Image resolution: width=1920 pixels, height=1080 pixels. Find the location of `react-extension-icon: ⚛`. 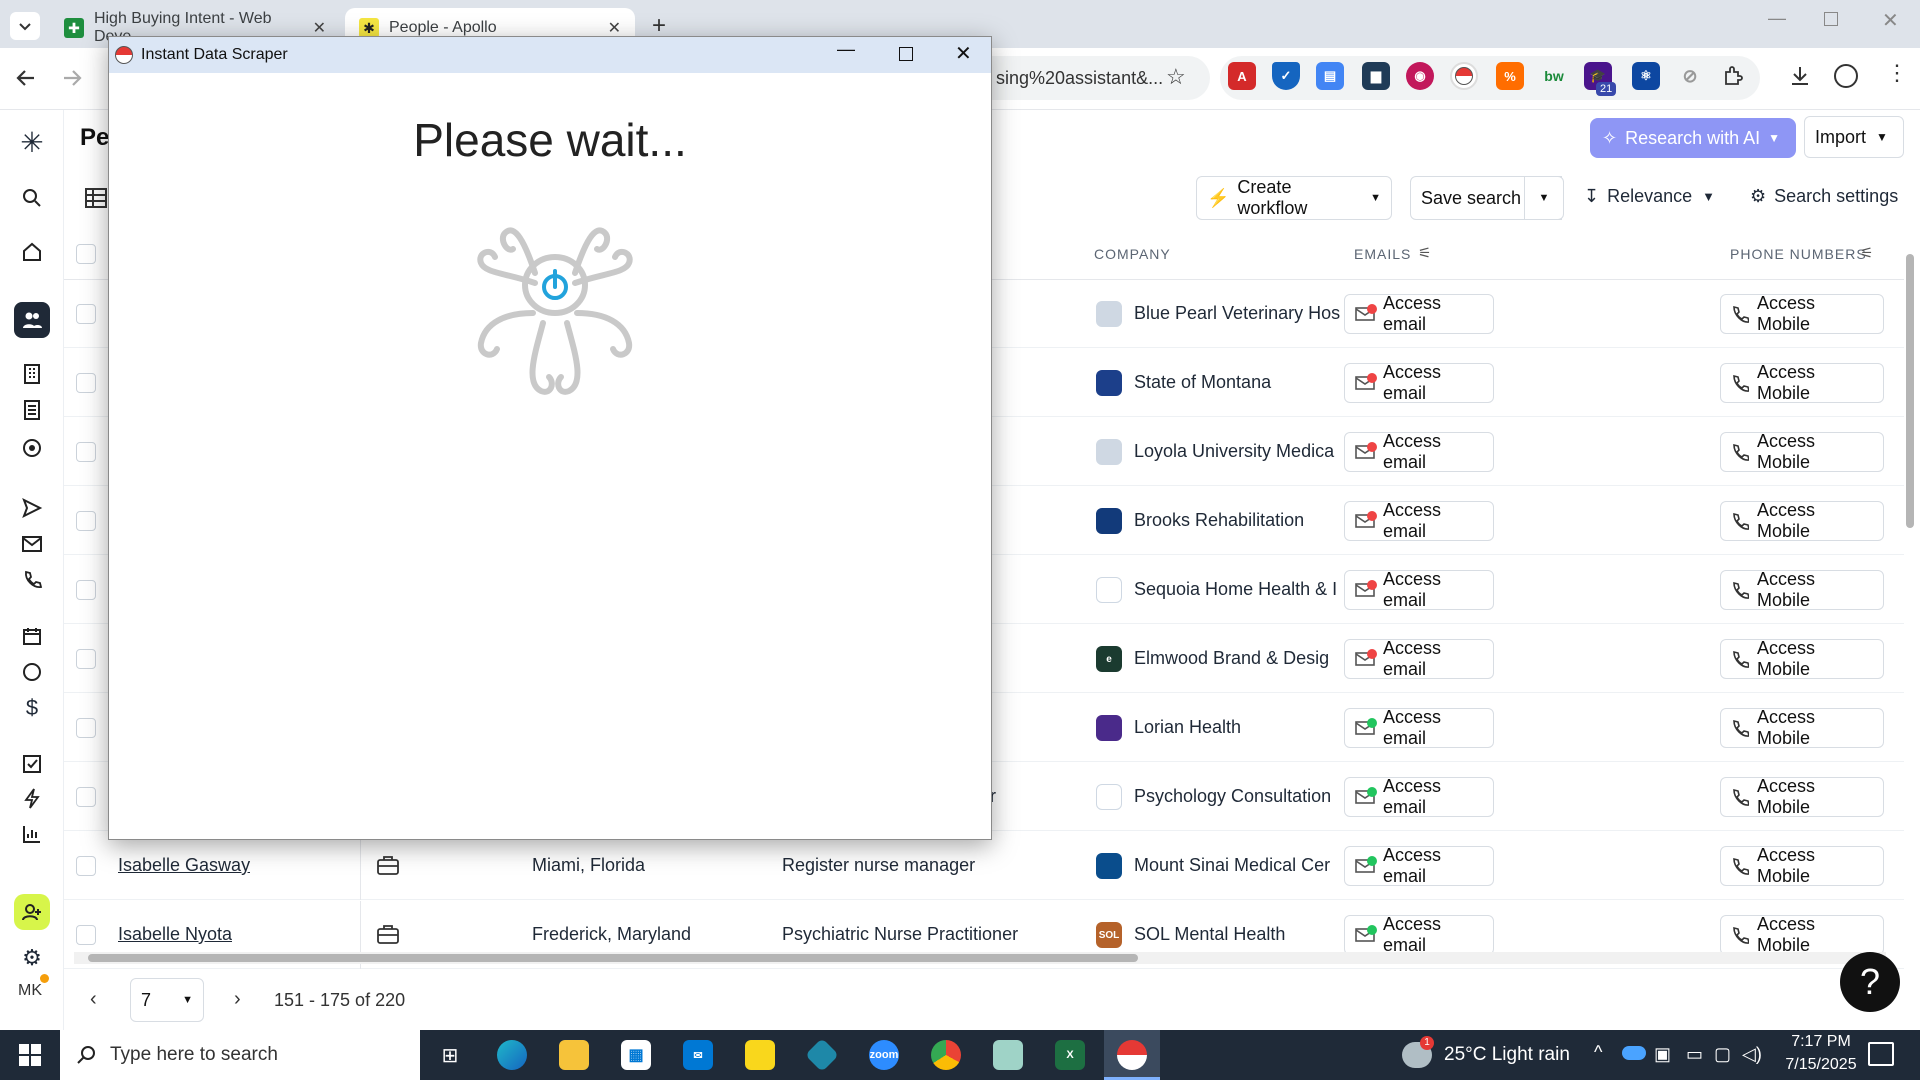

react-extension-icon: ⚛ is located at coordinates (1646, 76).